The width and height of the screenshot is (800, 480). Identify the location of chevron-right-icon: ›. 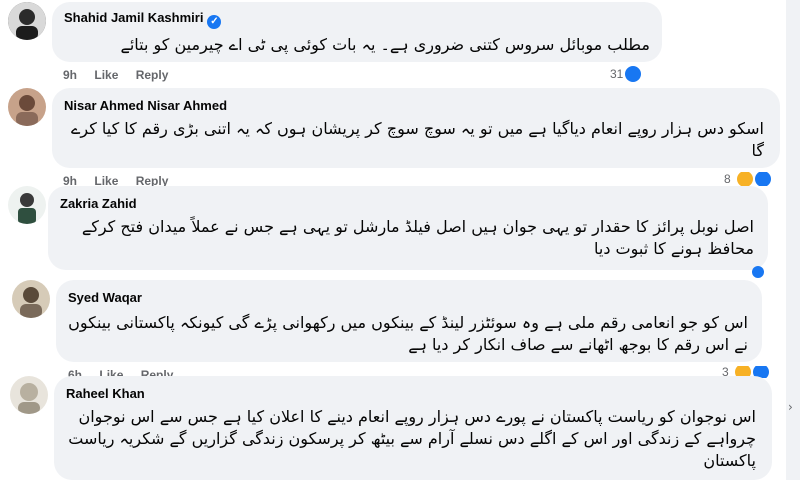
(792, 408).